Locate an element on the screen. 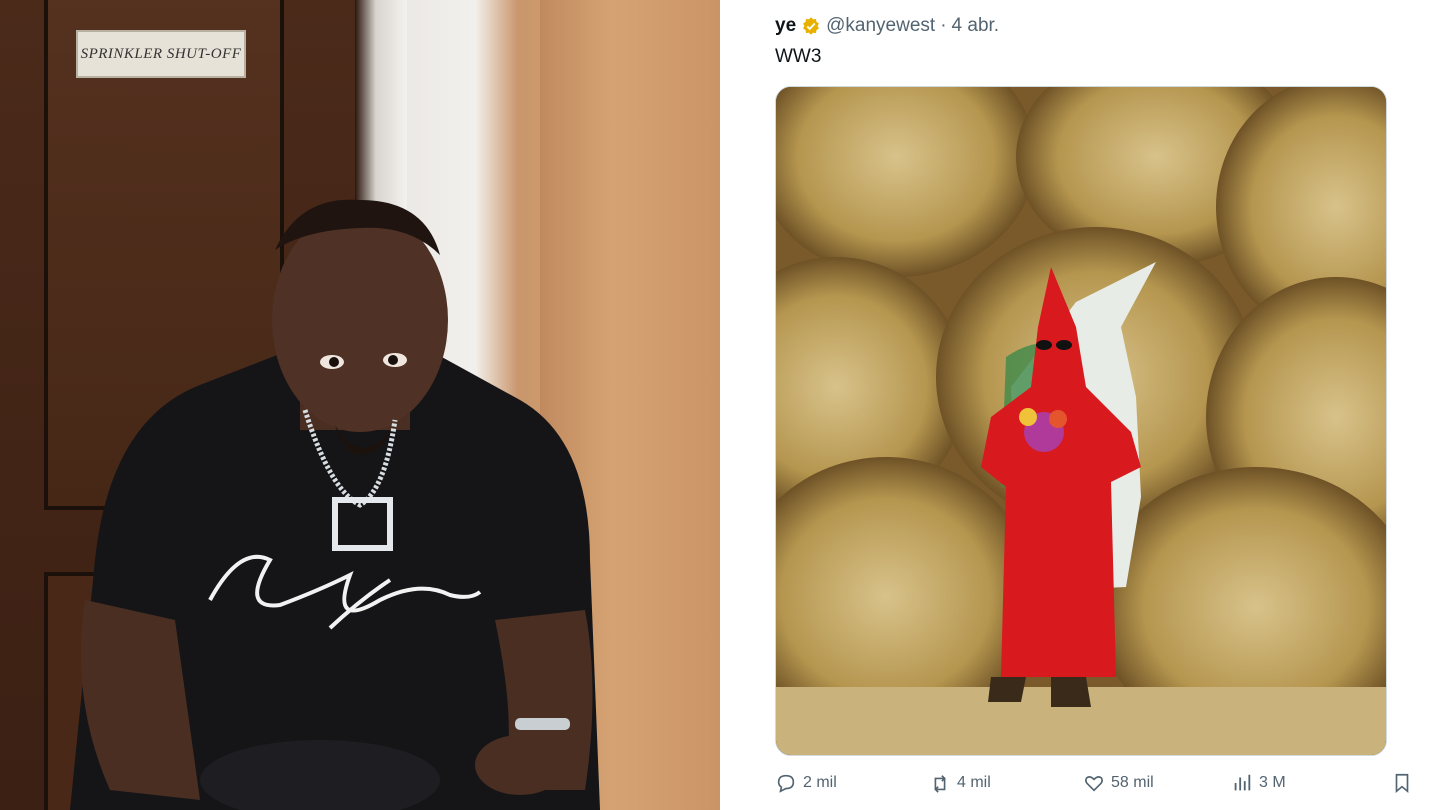 The image size is (1440, 810). repost-icon is located at coordinates (940, 784).